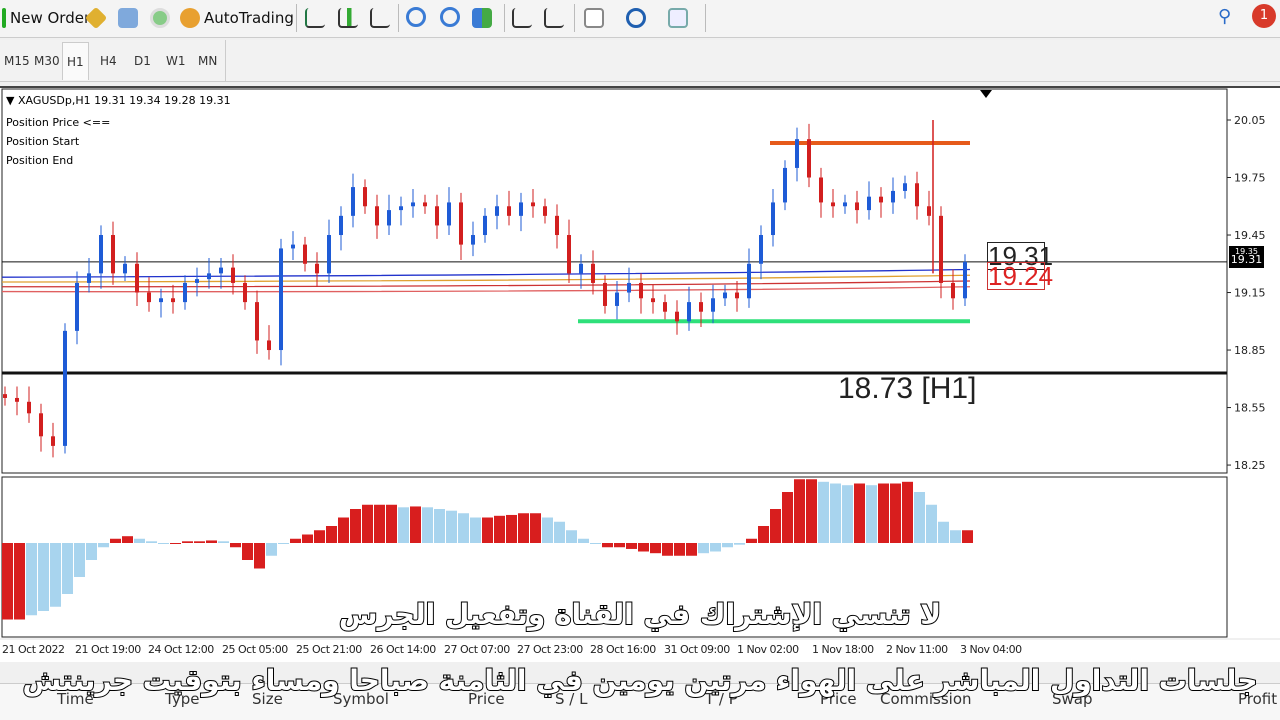  What do you see at coordinates (482, 18) in the screenshot?
I see `tile-windows-icon` at bounding box center [482, 18].